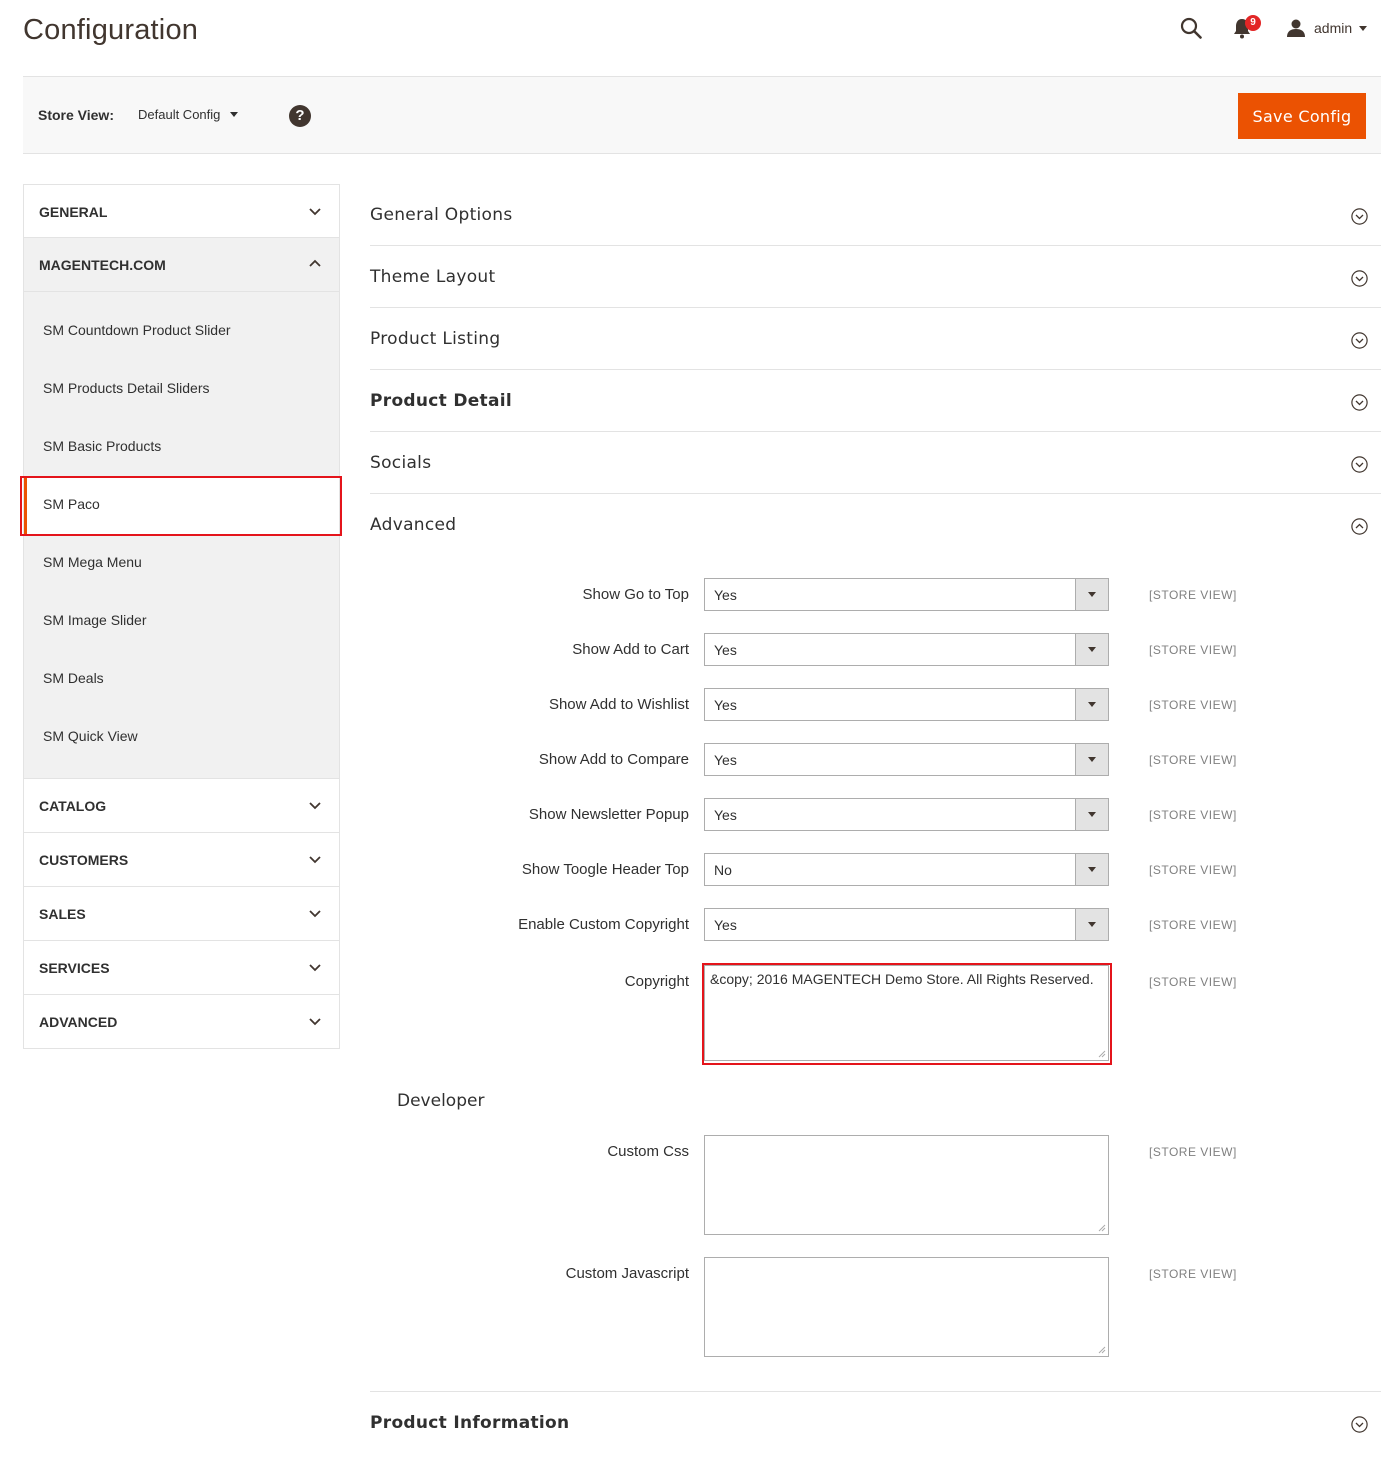  Describe the element at coordinates (181, 265) in the screenshot. I see `sidebar-tab-magentech: MAGENTECH.COM` at that location.